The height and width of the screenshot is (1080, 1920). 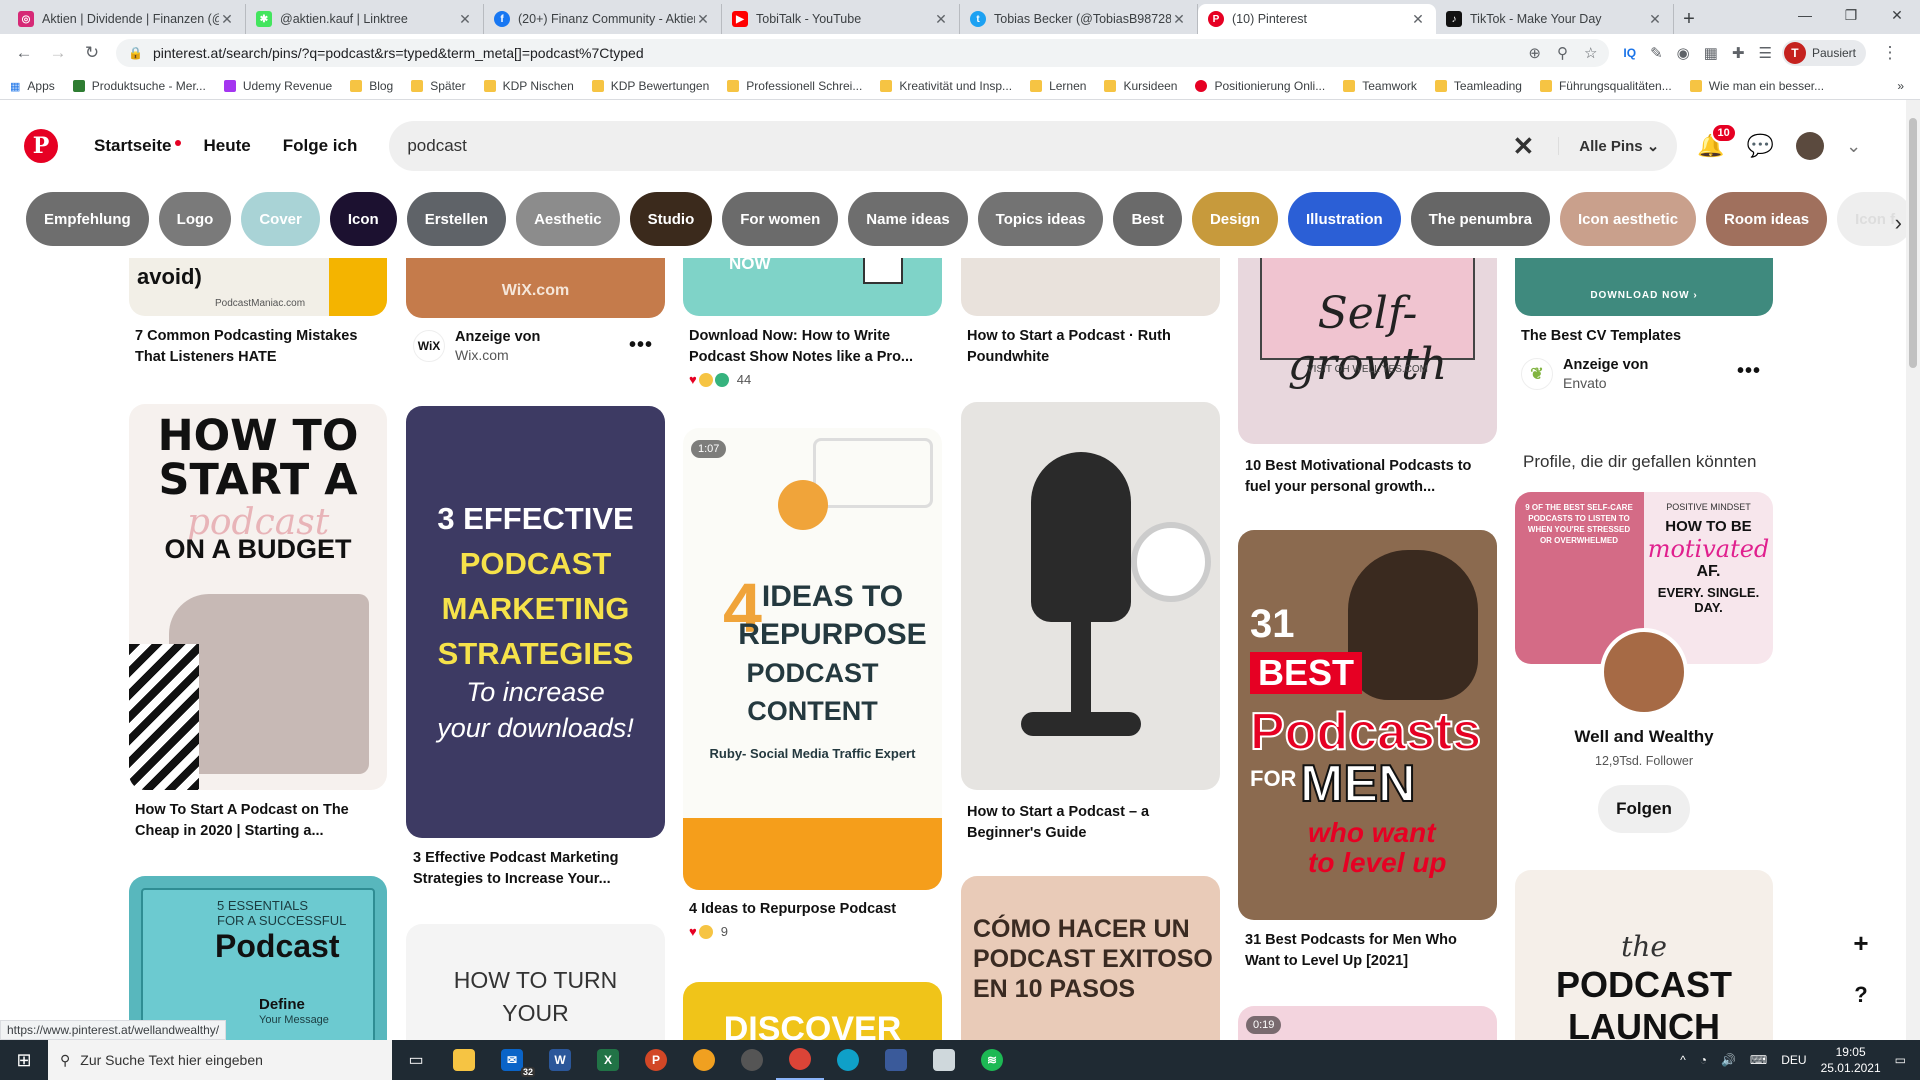 What do you see at coordinates (1140, 86) in the screenshot?
I see `bookmark-folder: Kursideen` at bounding box center [1140, 86].